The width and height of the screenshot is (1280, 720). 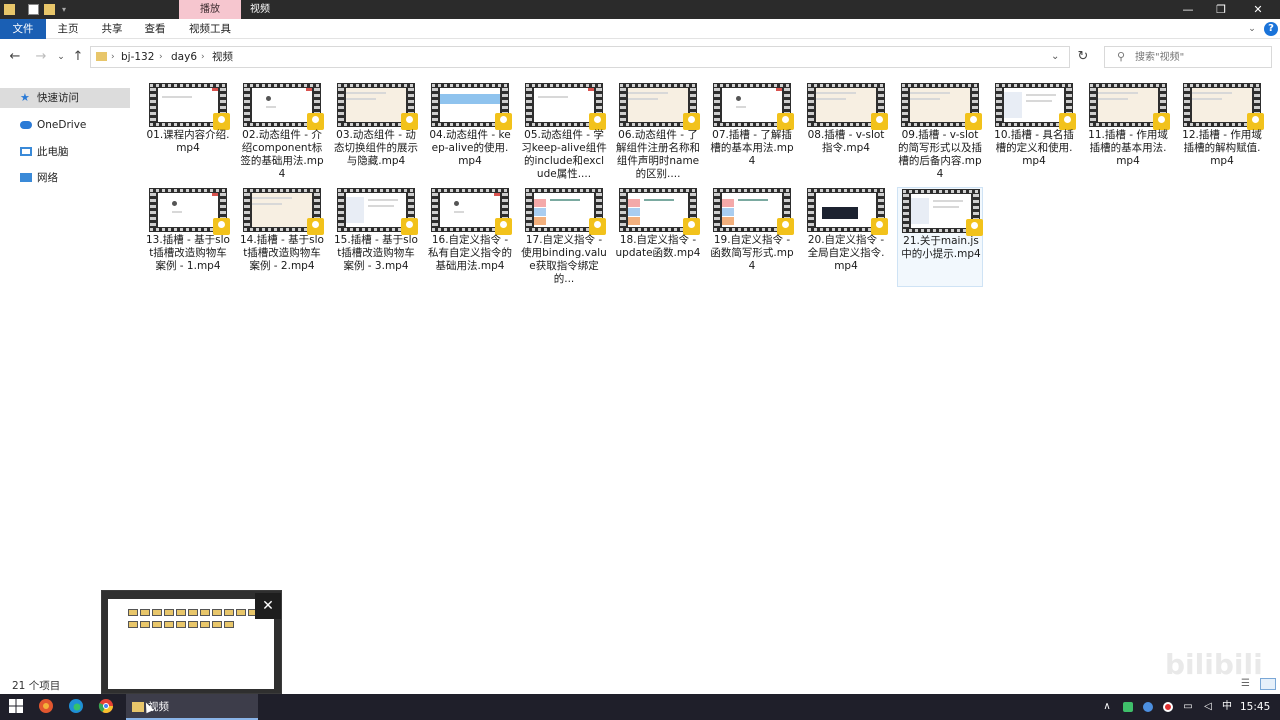 I want to click on file-name: 14.插槽 - 基于slot插槽改造购物车案例 - 2.mp4, so click(x=282, y=253).